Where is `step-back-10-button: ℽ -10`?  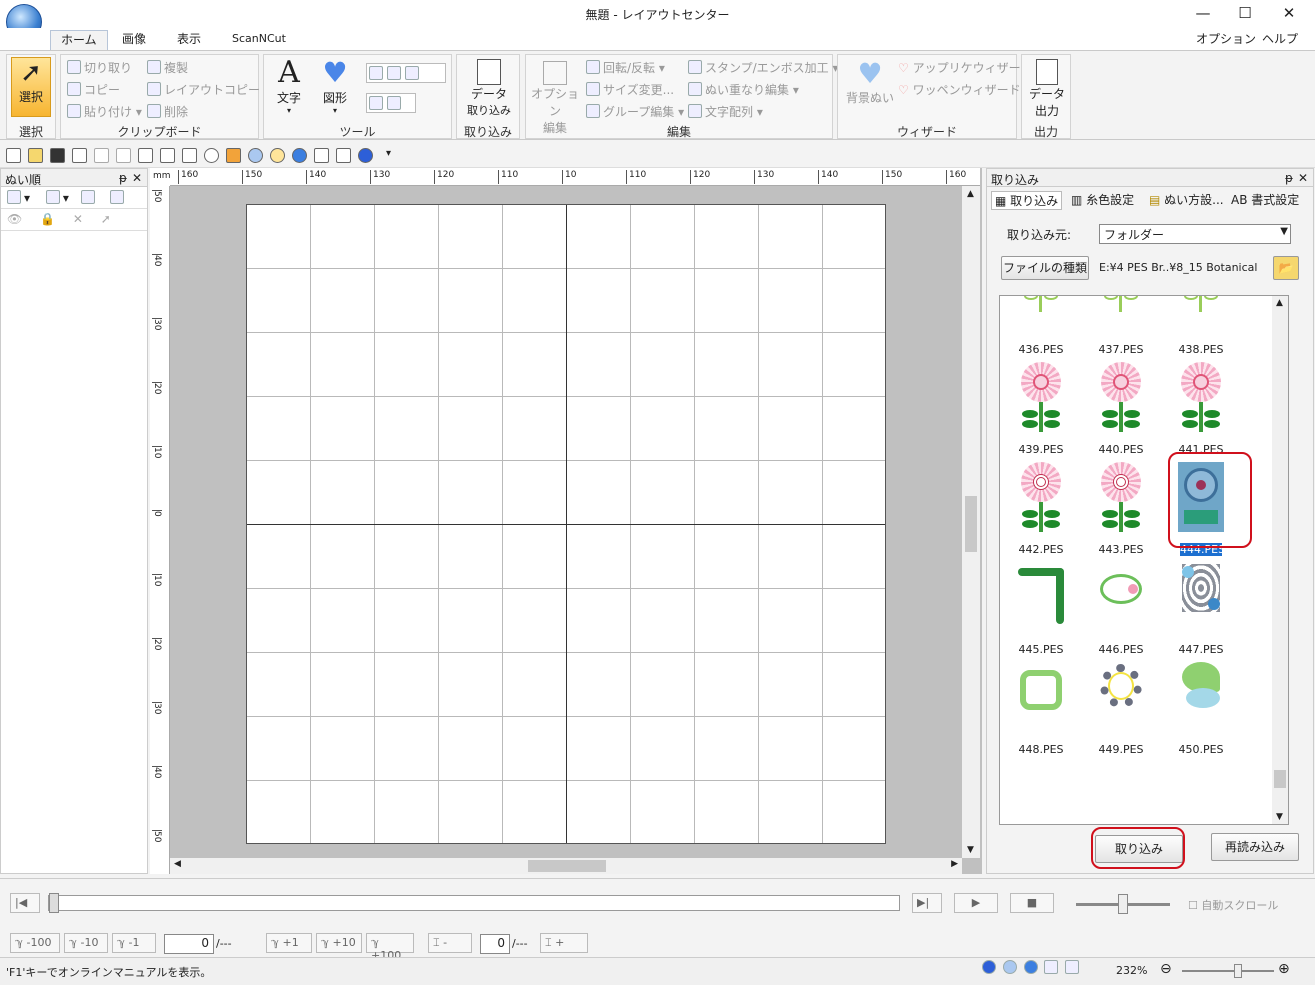
step-back-10-button: ℽ -10 is located at coordinates (86, 943).